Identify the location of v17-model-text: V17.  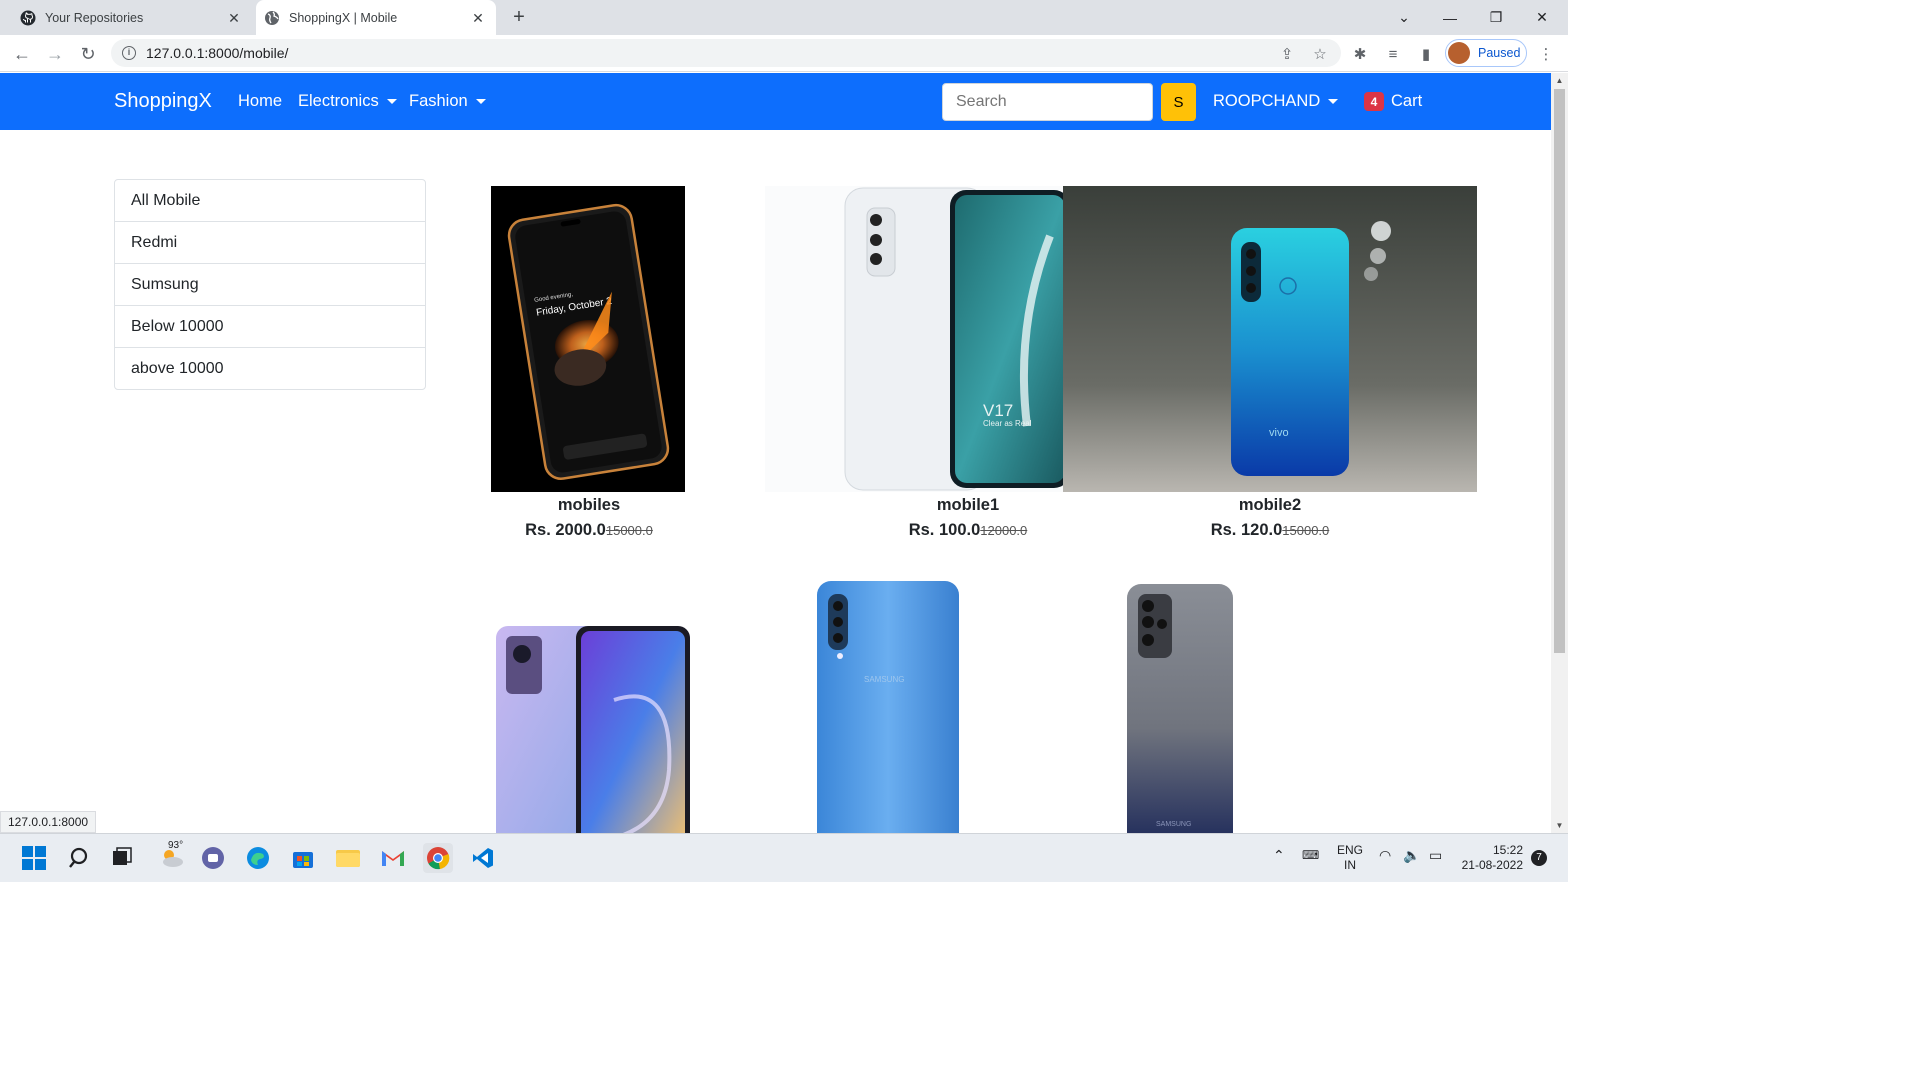
(998, 410).